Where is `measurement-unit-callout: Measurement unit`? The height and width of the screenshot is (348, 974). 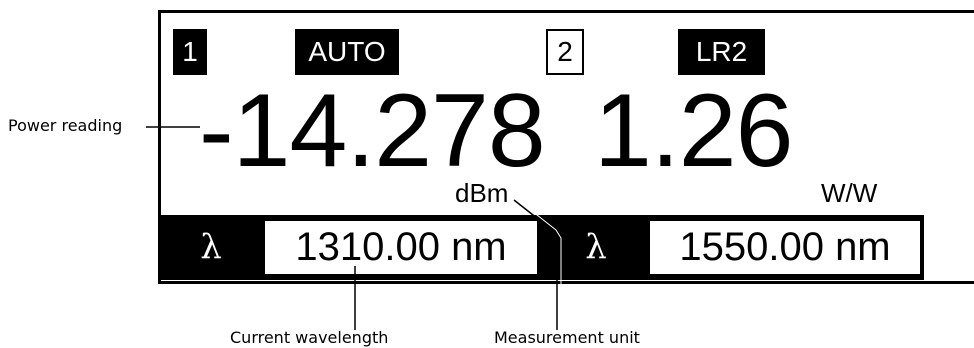
measurement-unit-callout: Measurement unit is located at coordinates (567, 337).